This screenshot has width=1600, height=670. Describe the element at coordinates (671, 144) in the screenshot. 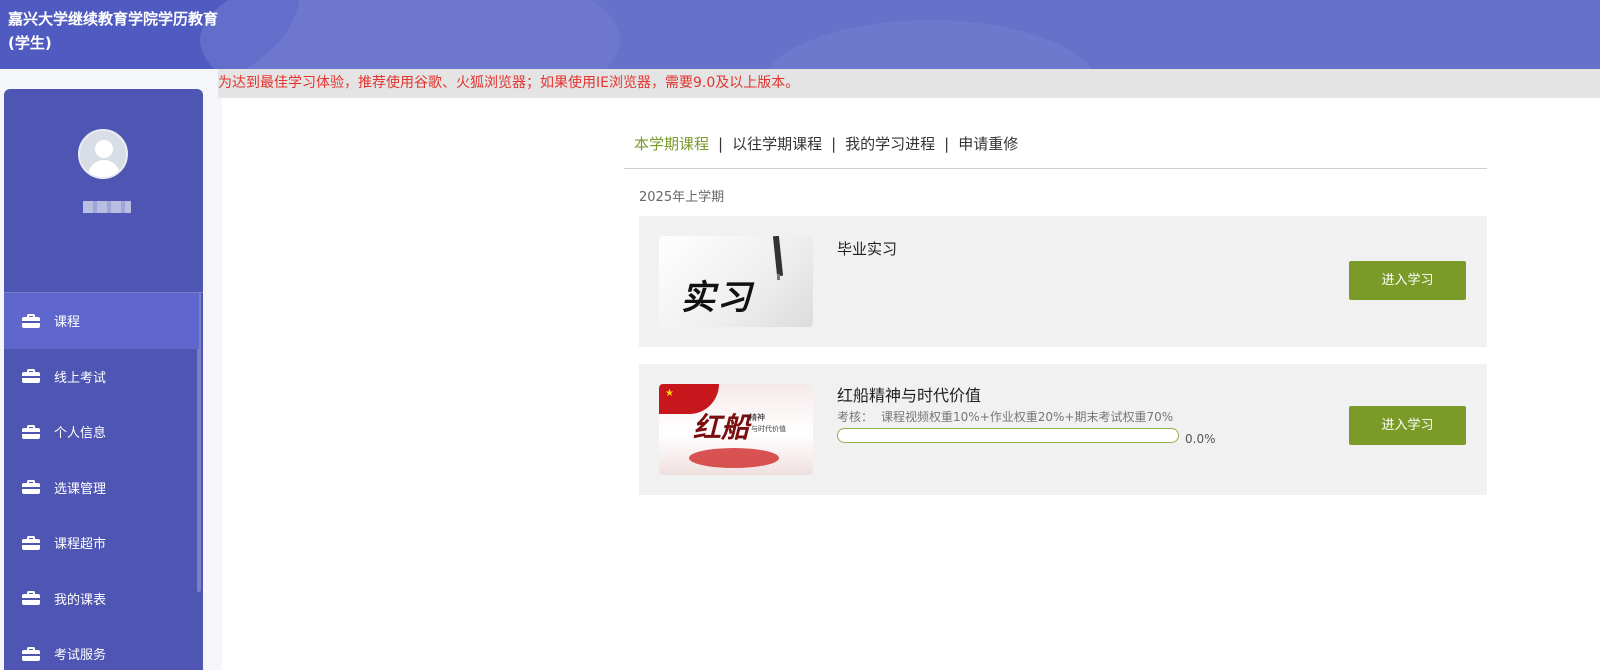

I see `tab-current-term: 本学期课程` at that location.